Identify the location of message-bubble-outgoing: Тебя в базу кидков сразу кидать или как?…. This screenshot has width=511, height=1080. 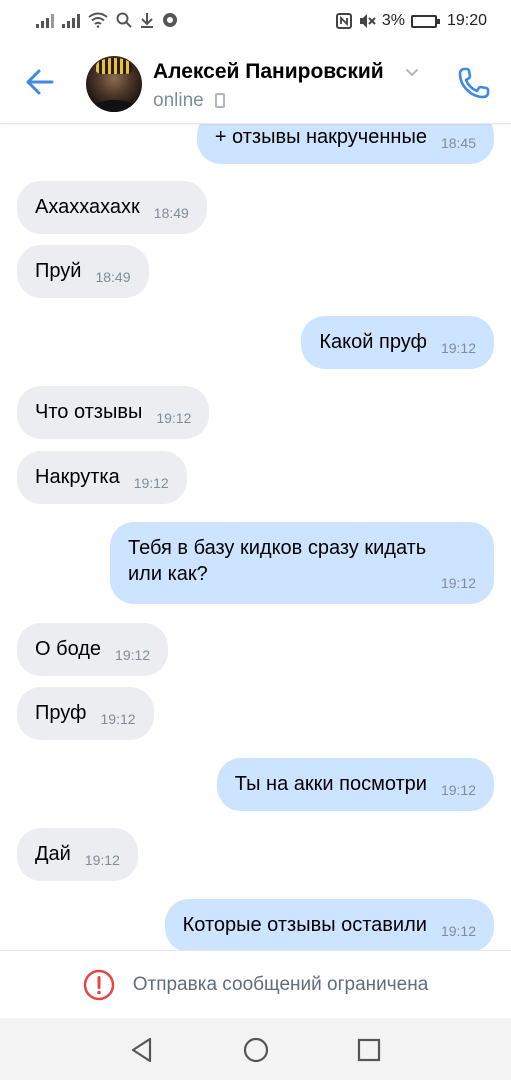
(302, 563).